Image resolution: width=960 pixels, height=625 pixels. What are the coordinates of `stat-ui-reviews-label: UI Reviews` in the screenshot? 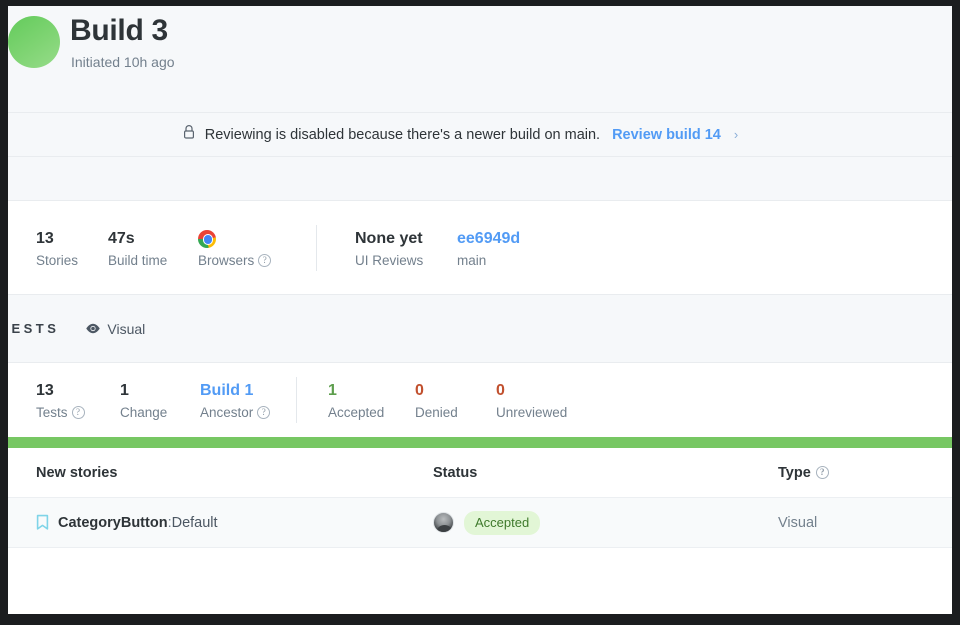 It's located at (406, 260).